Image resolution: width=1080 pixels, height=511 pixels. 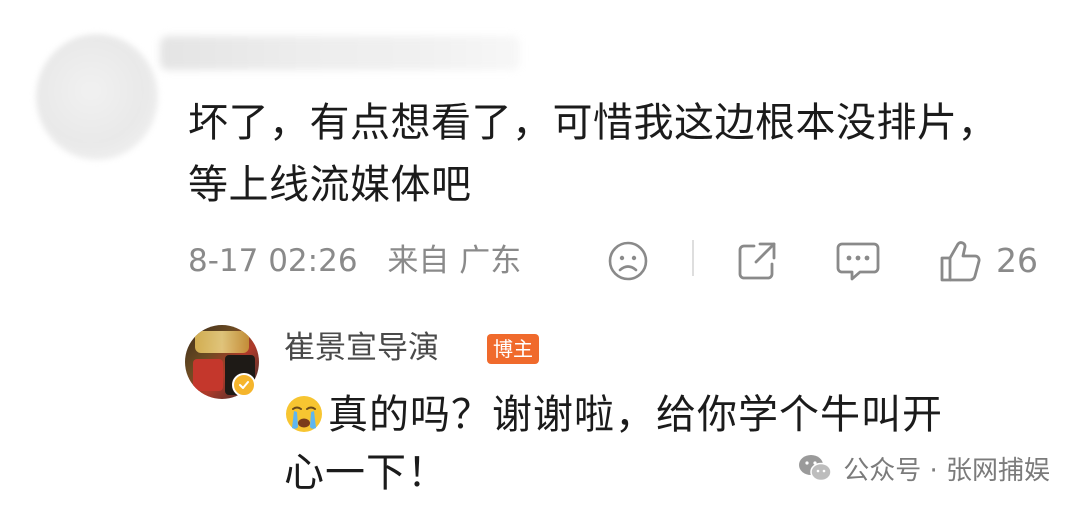 I want to click on sad-face-icon, so click(x=628, y=261).